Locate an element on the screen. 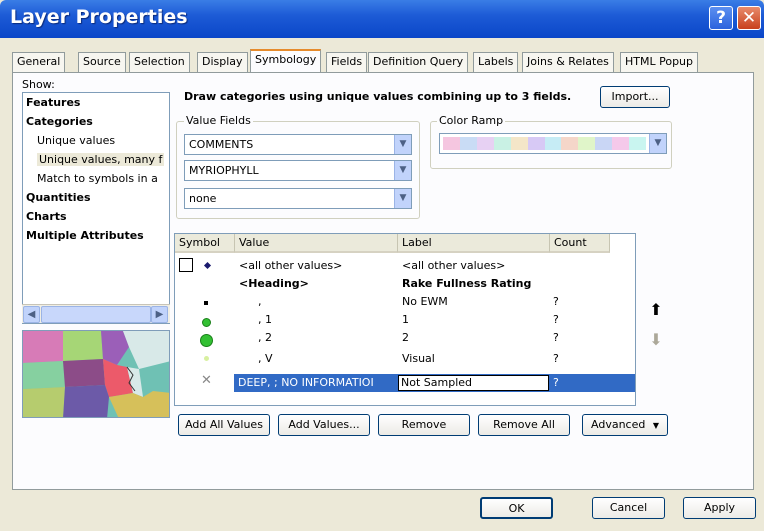 Image resolution: width=764 pixels, height=531 pixels. close-button: ✕ is located at coordinates (749, 18).